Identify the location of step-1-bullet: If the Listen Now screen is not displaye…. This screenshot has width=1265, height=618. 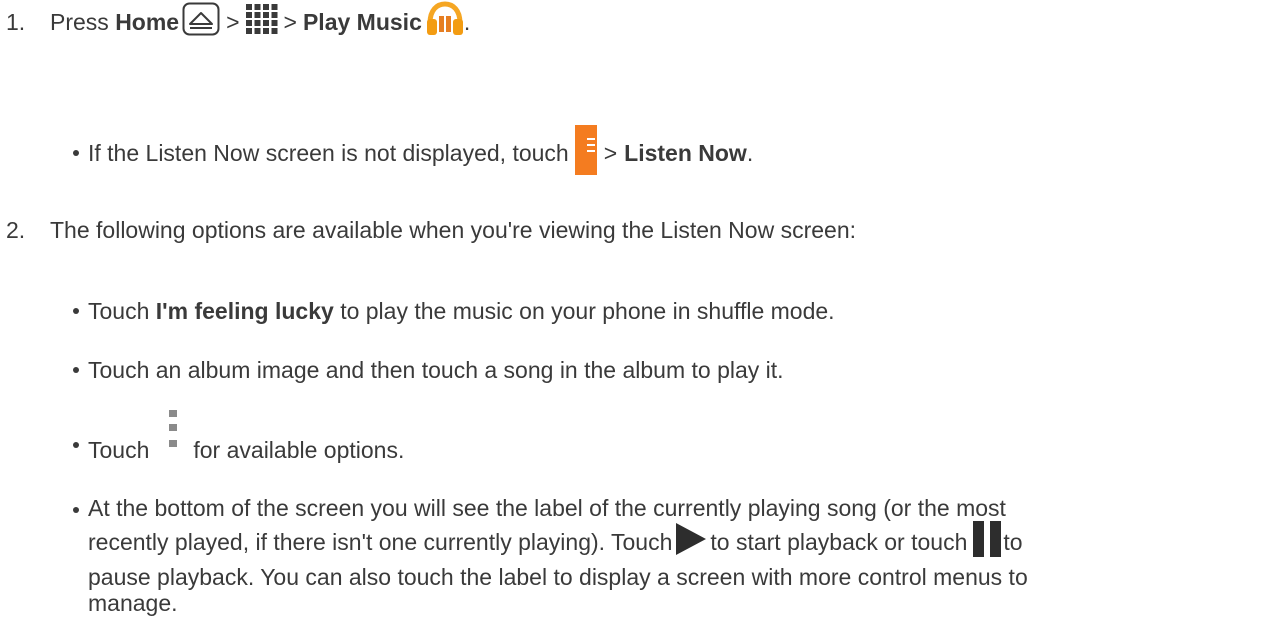
(421, 153).